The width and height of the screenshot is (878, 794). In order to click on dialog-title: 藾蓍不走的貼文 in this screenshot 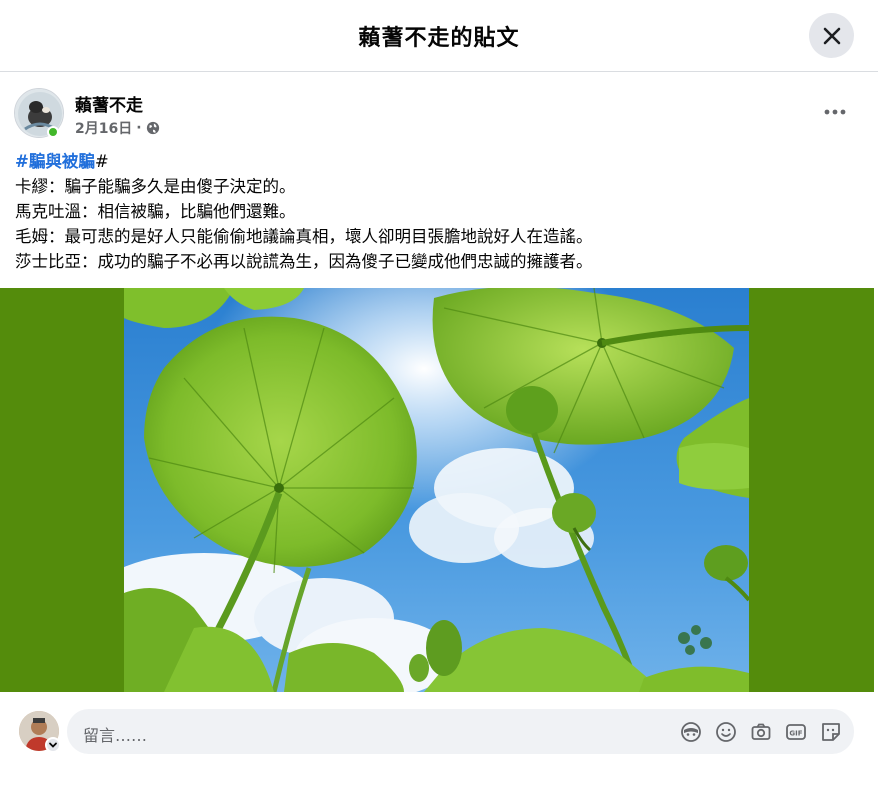, I will do `click(439, 38)`.